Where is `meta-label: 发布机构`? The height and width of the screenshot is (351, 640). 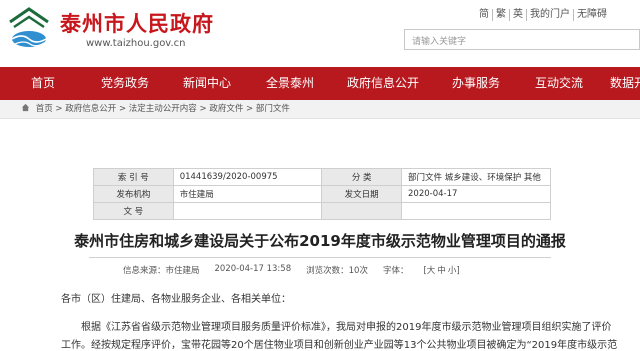 meta-label: 发布机构 is located at coordinates (133, 194).